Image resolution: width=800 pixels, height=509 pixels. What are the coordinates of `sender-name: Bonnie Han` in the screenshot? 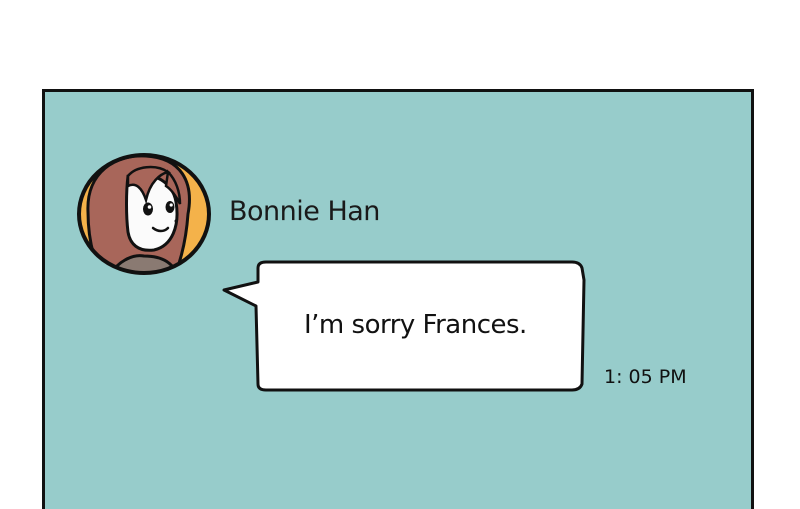 It's located at (304, 211).